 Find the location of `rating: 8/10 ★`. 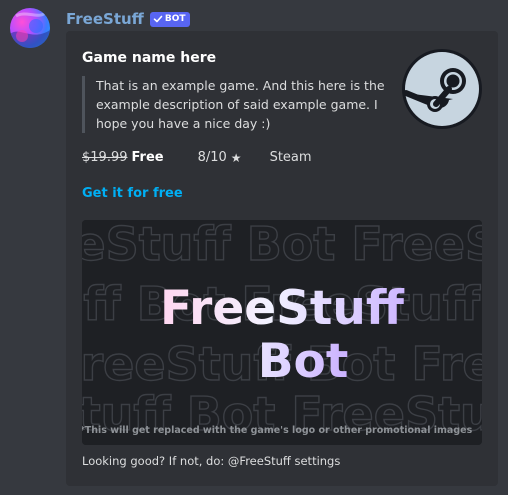

rating: 8/10 ★ is located at coordinates (220, 157).